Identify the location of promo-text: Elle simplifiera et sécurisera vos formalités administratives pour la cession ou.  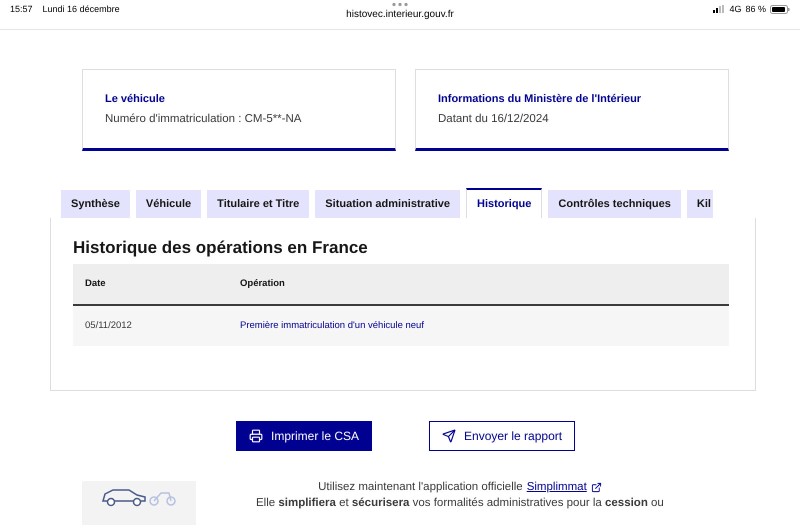
(460, 503).